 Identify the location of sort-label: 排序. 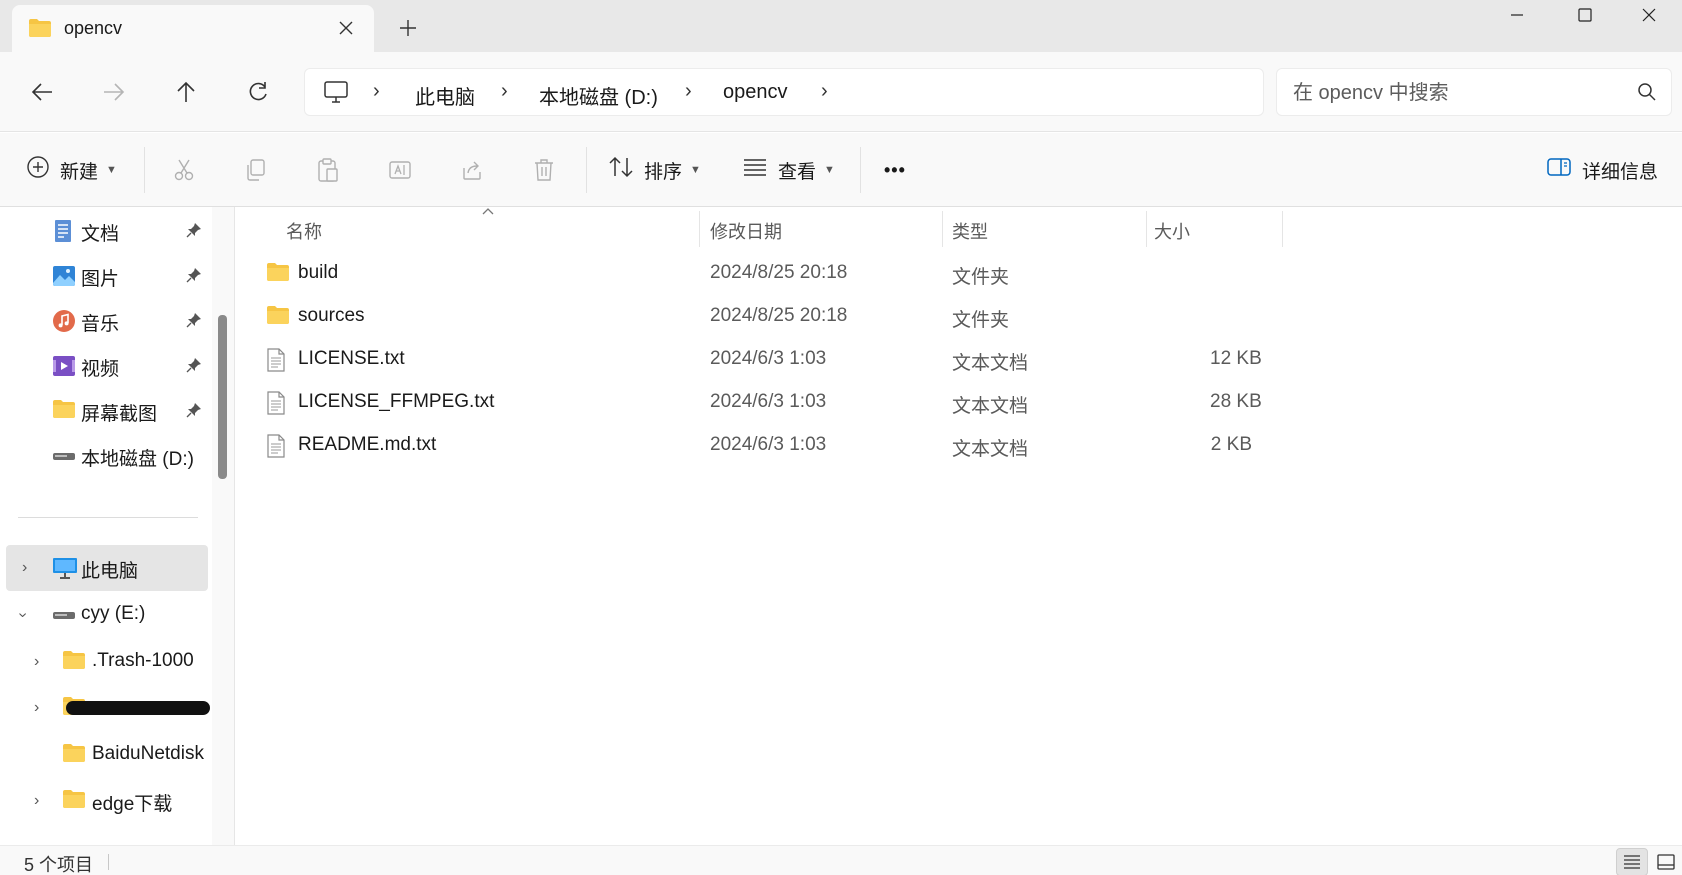
(663, 172).